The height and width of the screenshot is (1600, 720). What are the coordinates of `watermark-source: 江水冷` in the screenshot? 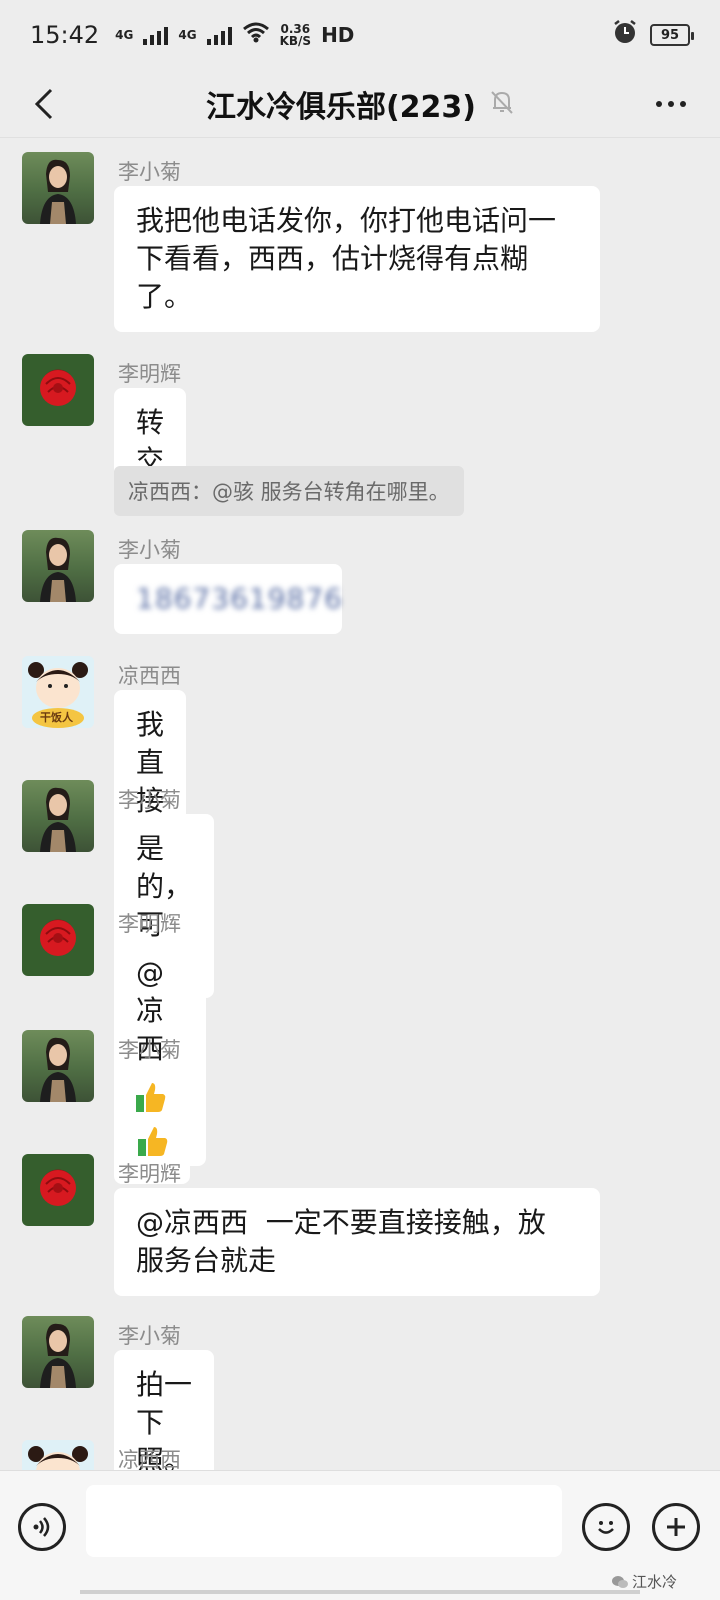 It's located at (644, 1581).